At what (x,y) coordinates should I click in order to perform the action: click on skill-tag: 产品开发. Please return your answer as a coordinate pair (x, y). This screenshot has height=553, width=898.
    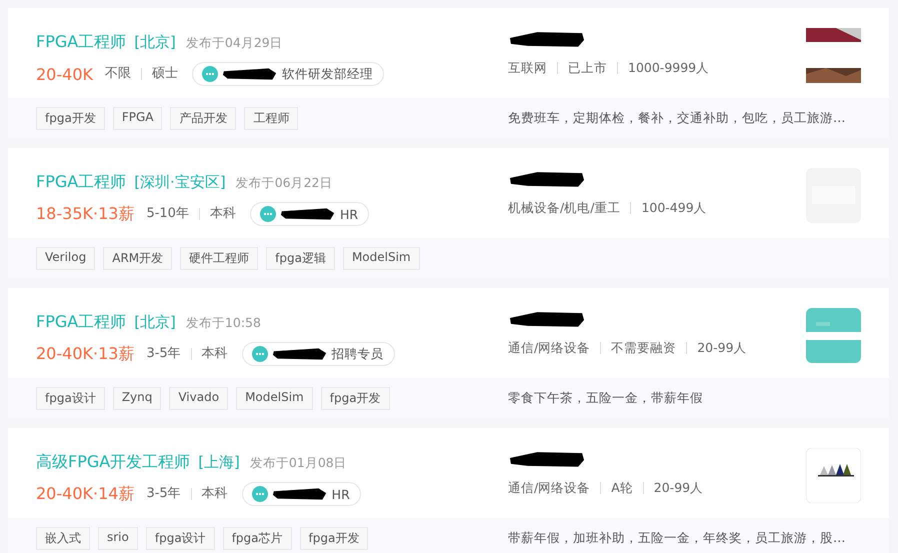
    Looking at the image, I should click on (203, 118).